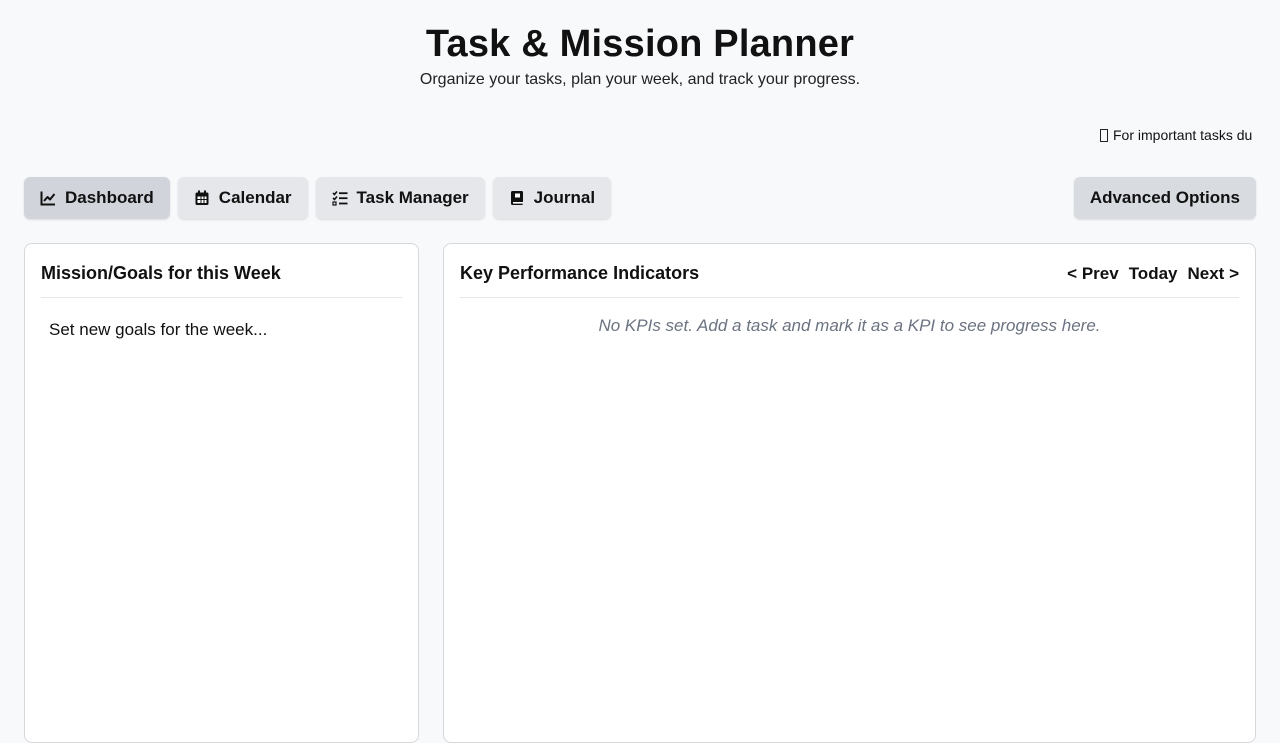 This screenshot has height=743, width=1280. Describe the element at coordinates (255, 197) in the screenshot. I see `tab-calendar-label: Calendar` at that location.